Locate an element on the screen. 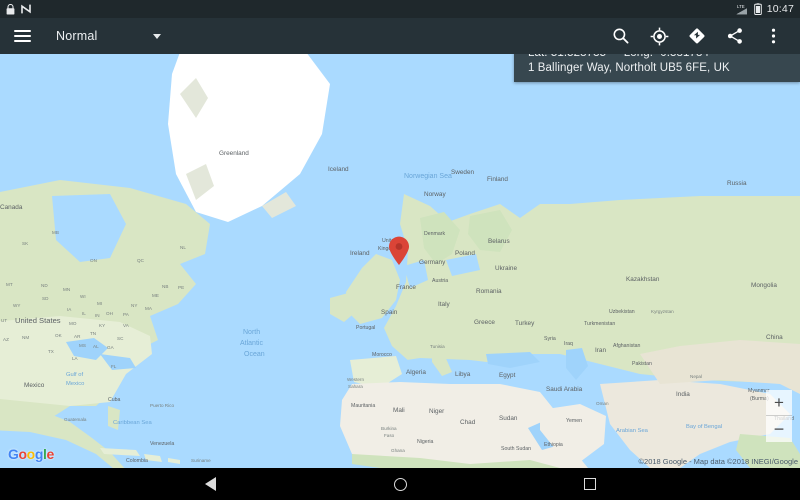 This screenshot has height=500, width=800. directions-button is located at coordinates (697, 36).